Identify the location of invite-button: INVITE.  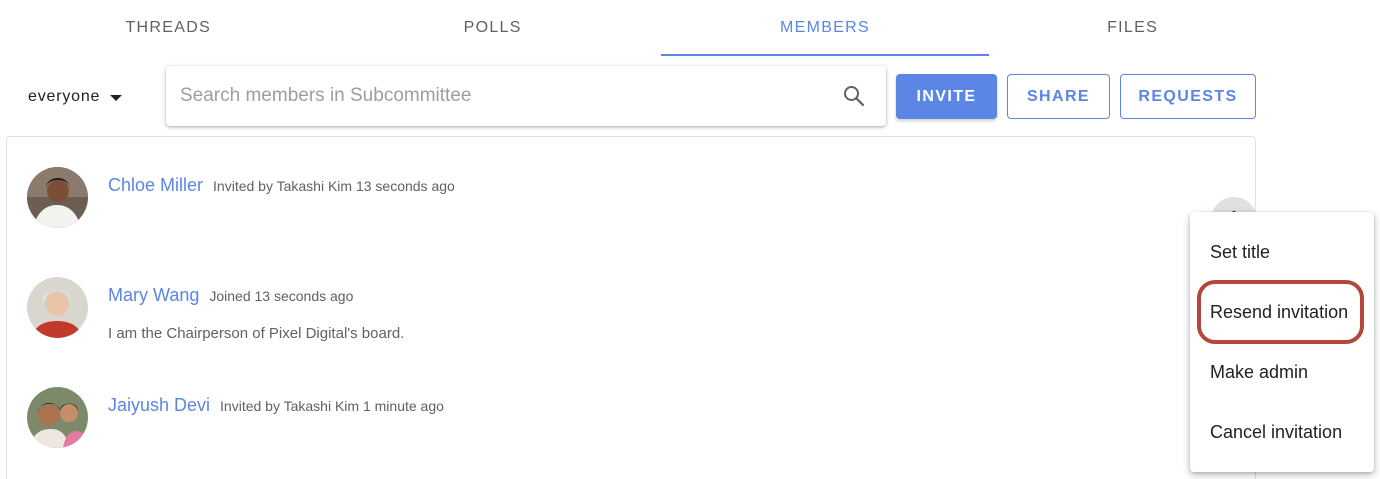
(946, 96).